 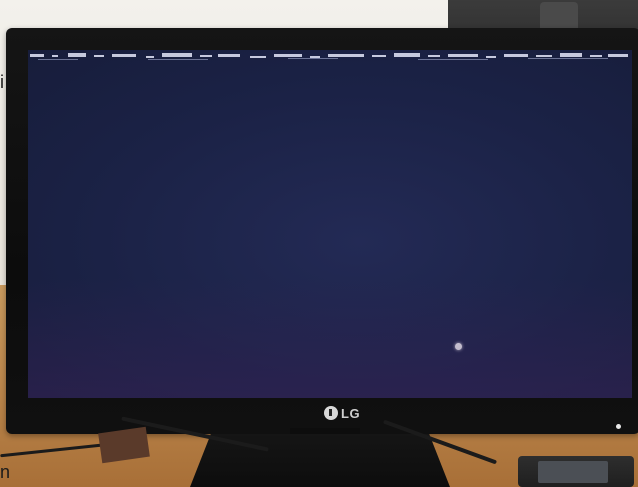 I want to click on monitor-logo: LG, so click(x=342, y=413).